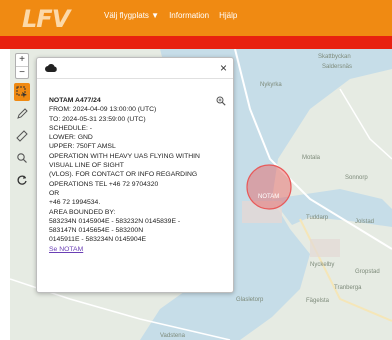 The height and width of the screenshot is (340, 392). I want to click on search-tool-button, so click(22, 158).